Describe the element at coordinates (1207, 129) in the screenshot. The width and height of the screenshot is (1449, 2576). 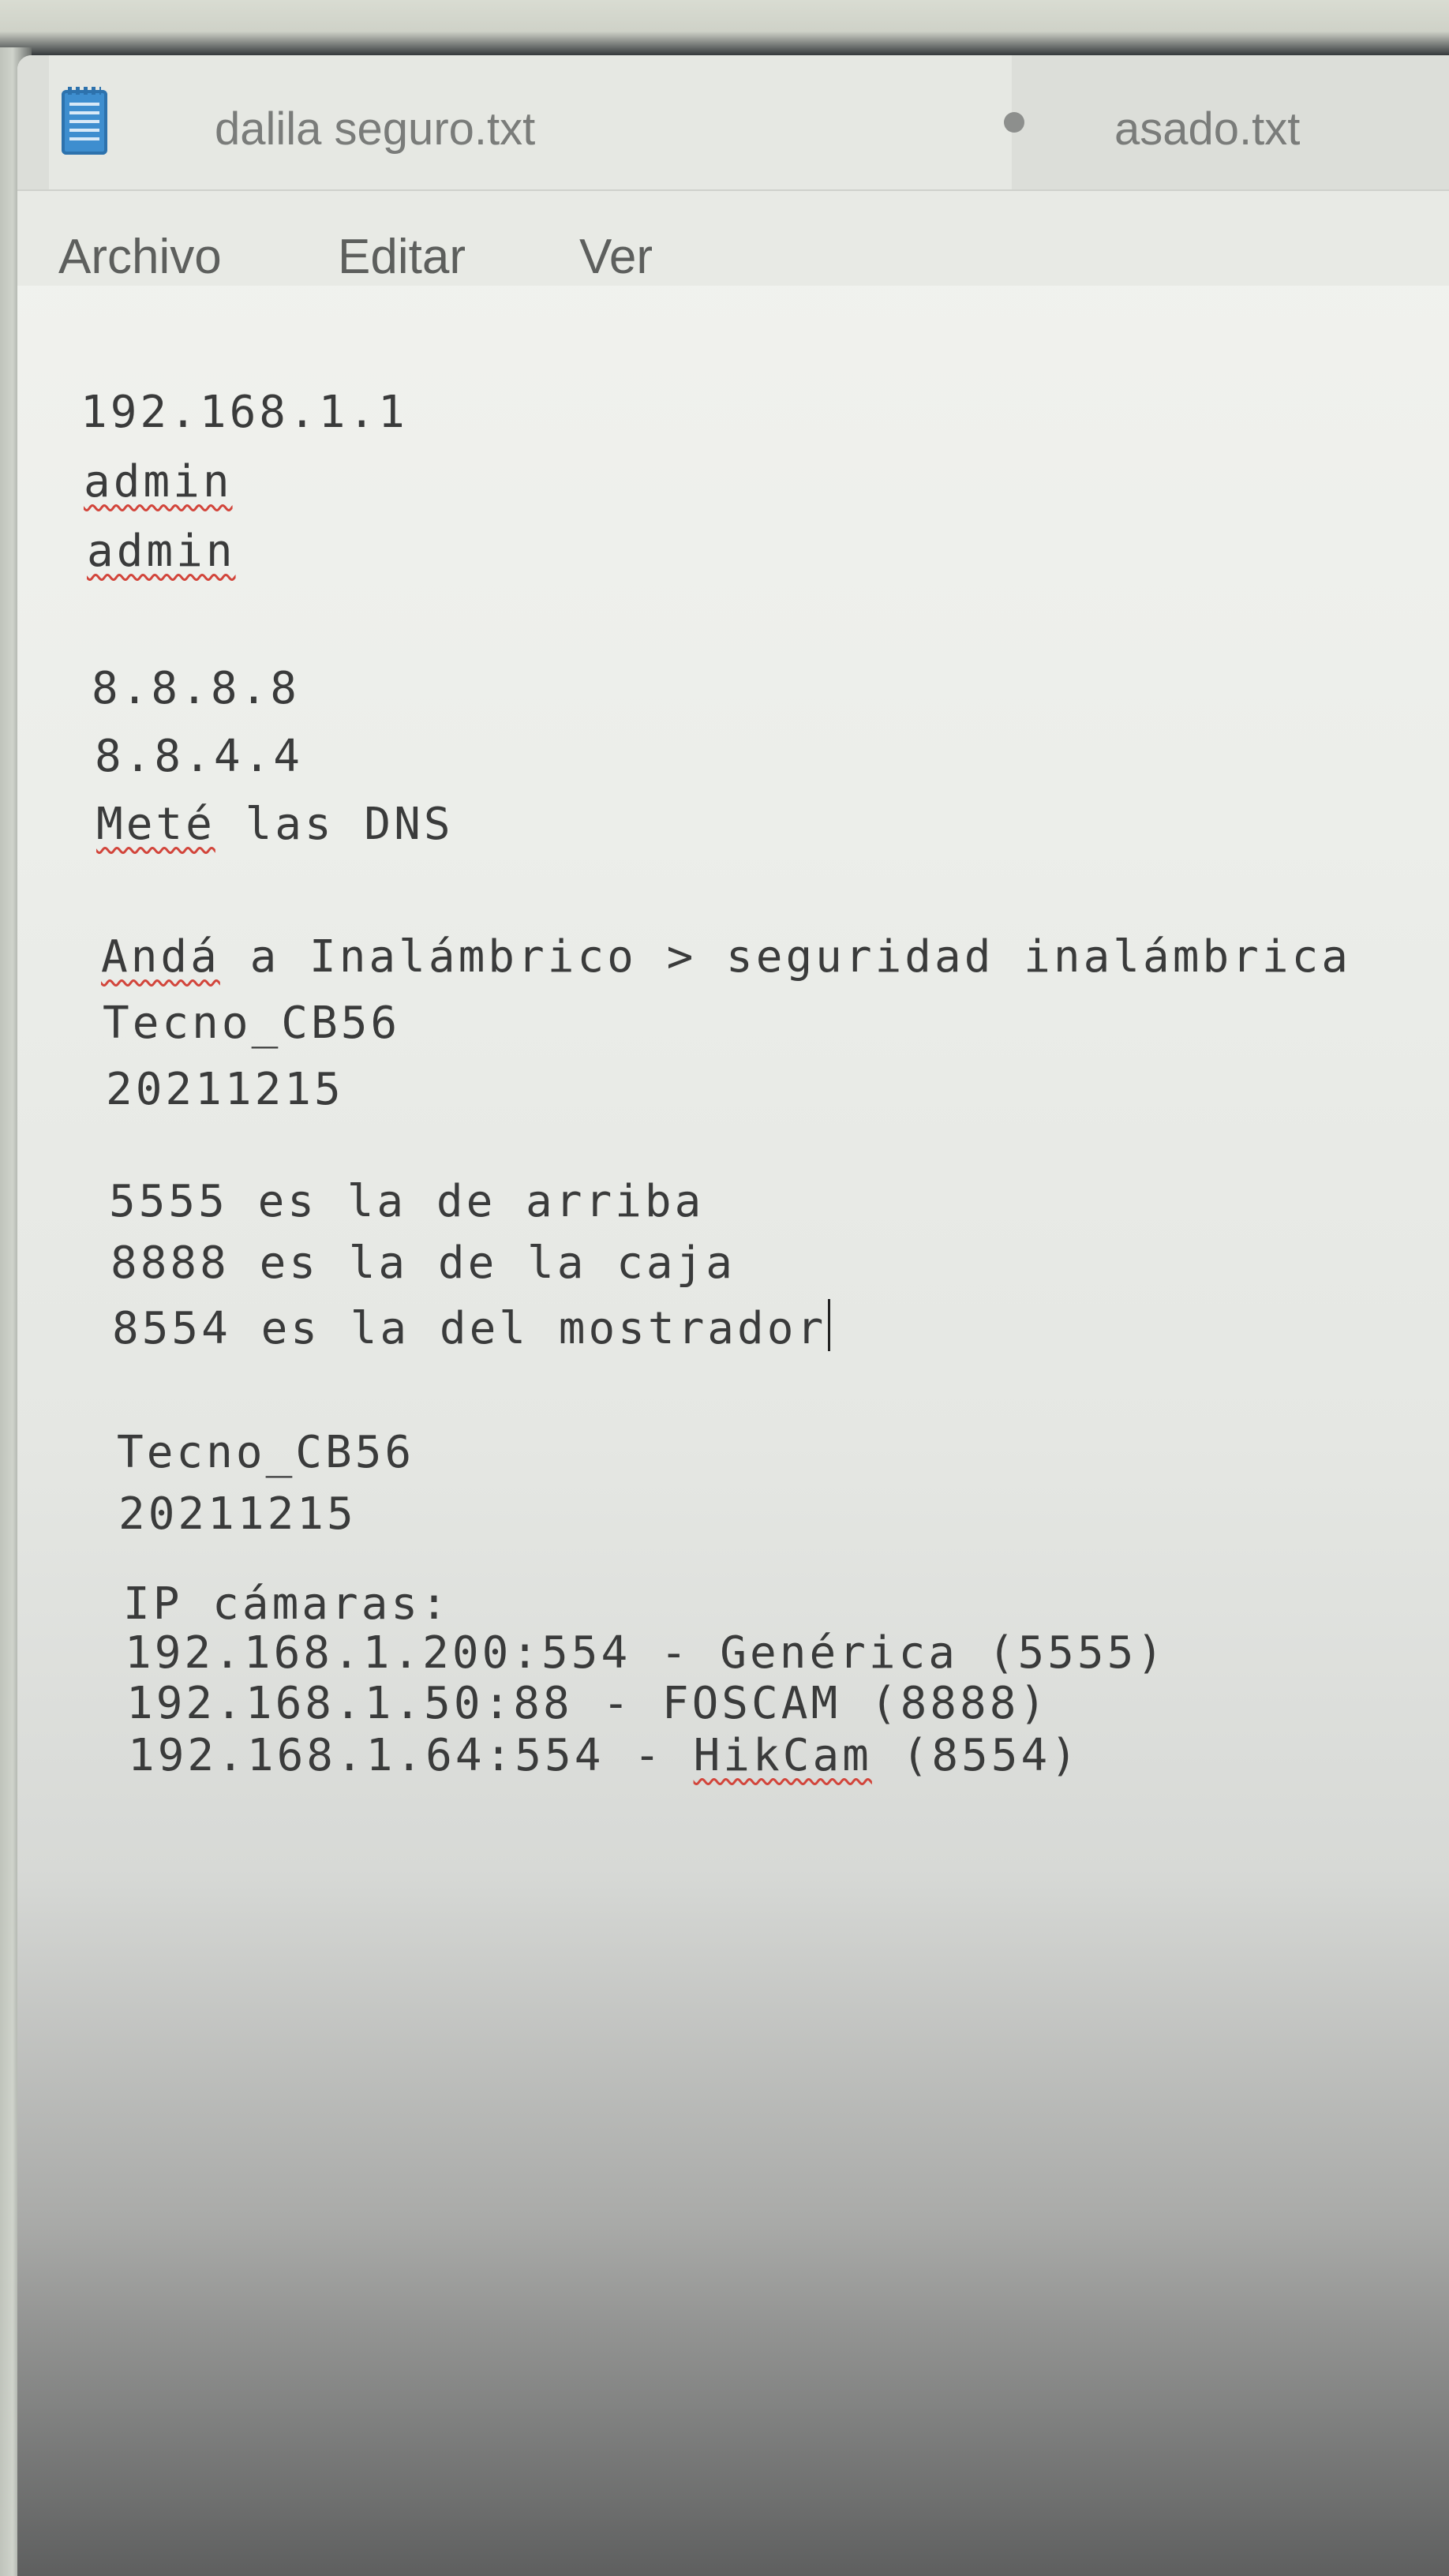
I see `tab-title-inactive: asado.txt` at that location.